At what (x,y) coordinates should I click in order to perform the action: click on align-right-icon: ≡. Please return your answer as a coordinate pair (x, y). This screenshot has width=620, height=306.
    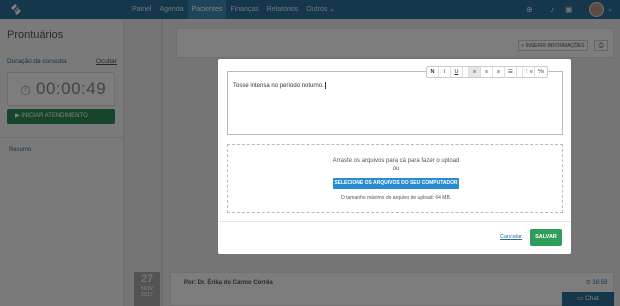
    Looking at the image, I should click on (499, 72).